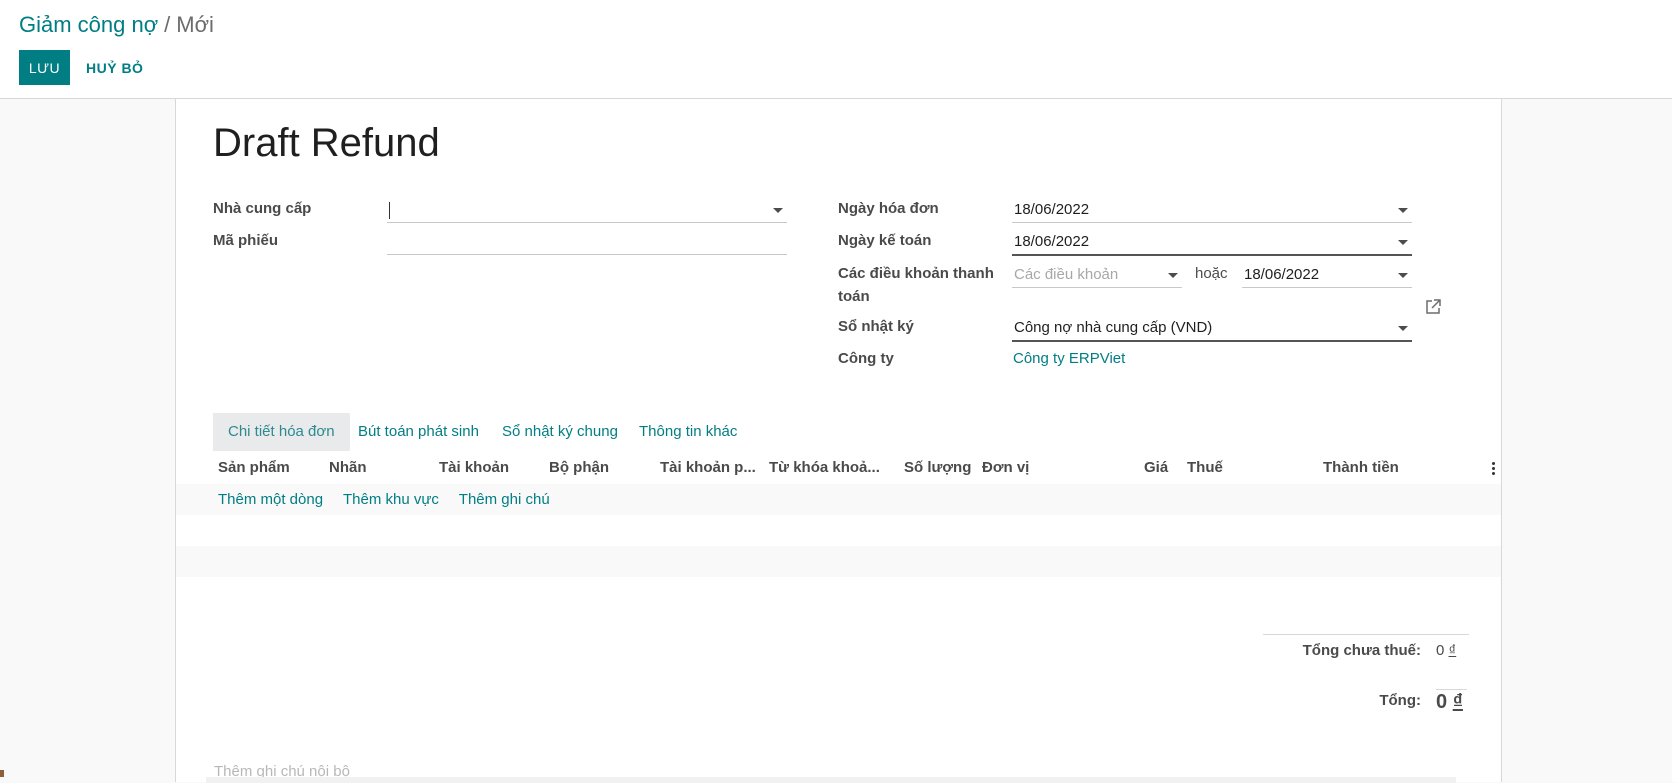  What do you see at coordinates (1366, 634) in the screenshot?
I see `totals-divider` at bounding box center [1366, 634].